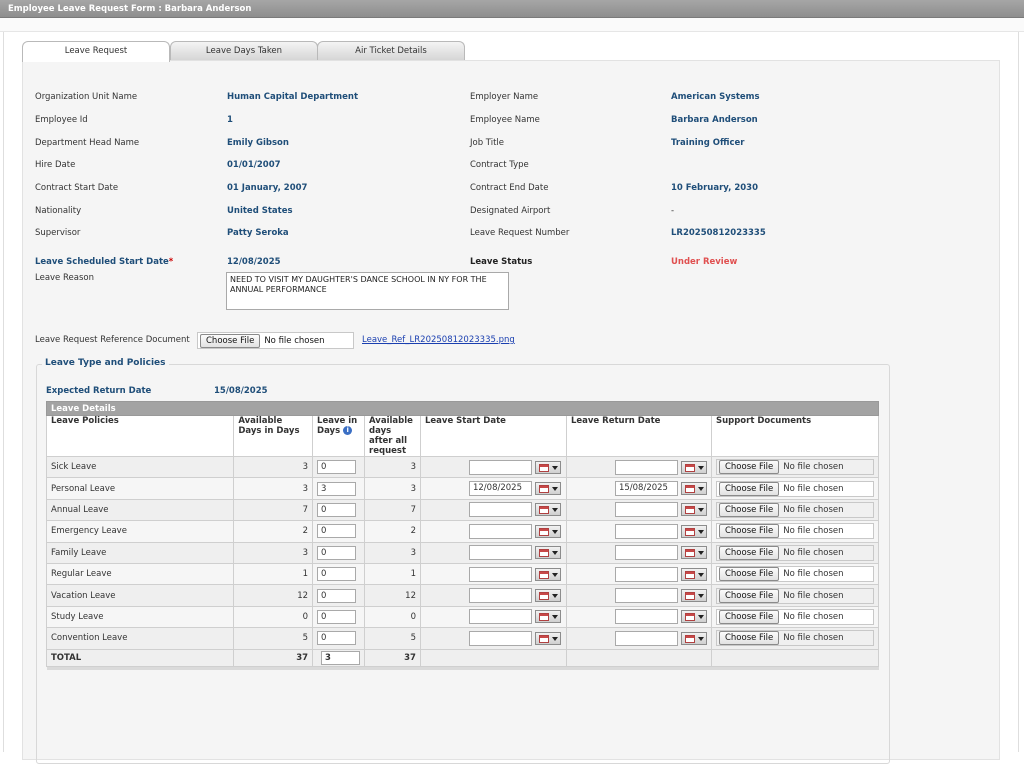 The height and width of the screenshot is (764, 1024). Describe the element at coordinates (273, 436) in the screenshot. I see `col-available-days: Available Days in Days` at that location.